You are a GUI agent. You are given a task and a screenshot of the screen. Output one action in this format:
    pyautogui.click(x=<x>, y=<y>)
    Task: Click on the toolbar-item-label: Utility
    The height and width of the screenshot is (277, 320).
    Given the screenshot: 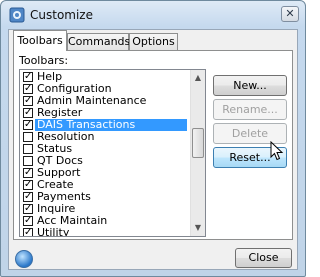 What is the action you would take?
    pyautogui.click(x=53, y=231)
    